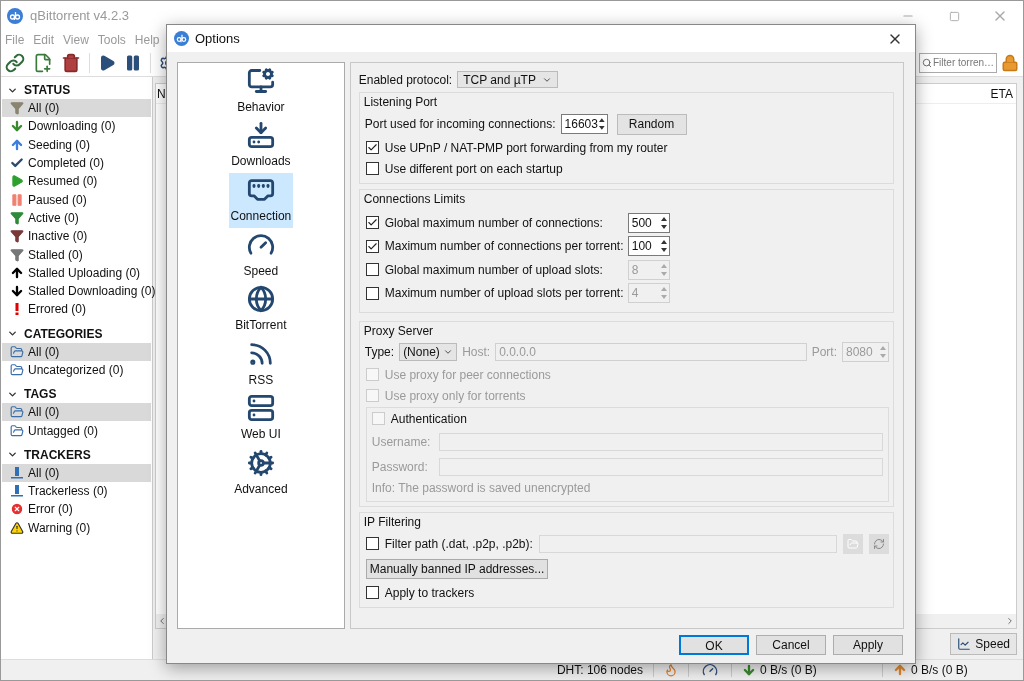 This screenshot has width=1024, height=681. Describe the element at coordinates (1001, 93) in the screenshot. I see `column-header: ETA` at that location.